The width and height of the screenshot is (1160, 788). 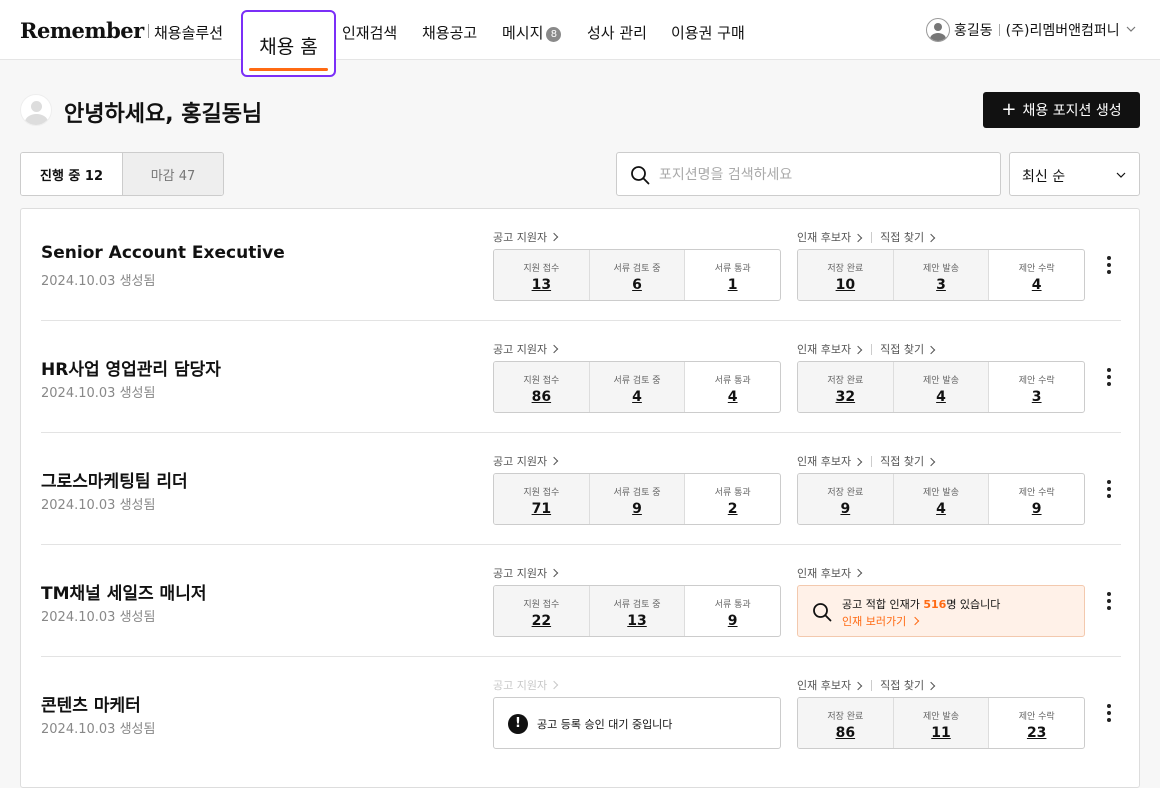 What do you see at coordinates (541, 499) in the screenshot?
I see `stat-received: 지원 접수 71` at bounding box center [541, 499].